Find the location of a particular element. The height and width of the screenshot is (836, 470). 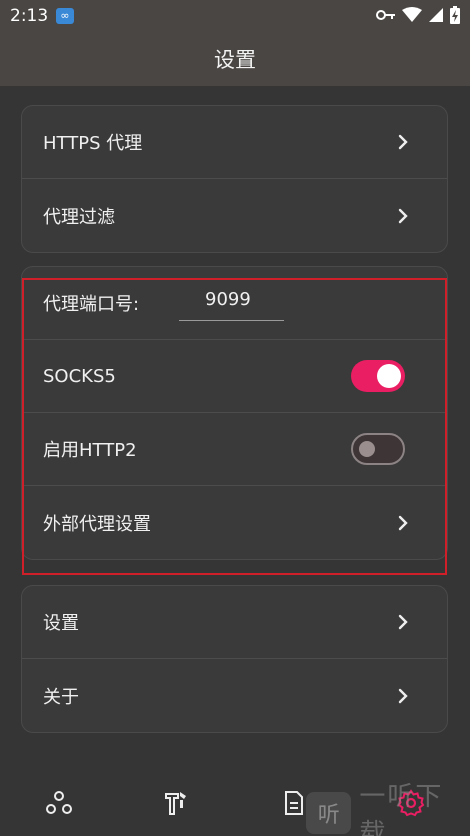

document-icon is located at coordinates (293, 803).